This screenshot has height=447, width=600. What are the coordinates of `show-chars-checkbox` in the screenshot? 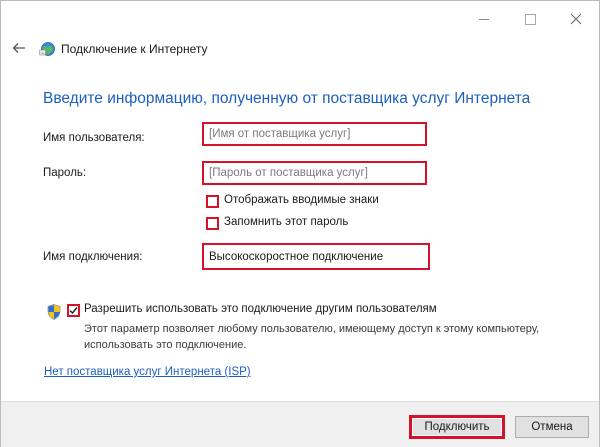 It's located at (212, 201).